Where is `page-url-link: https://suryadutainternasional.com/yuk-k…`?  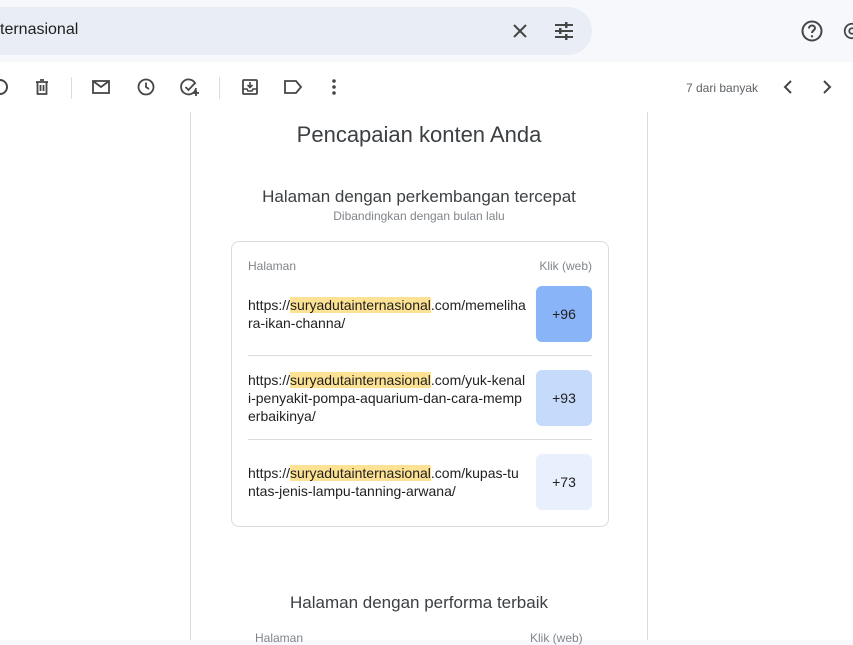 page-url-link: https://suryadutainternasional.com/yuk-k… is located at coordinates (387, 398).